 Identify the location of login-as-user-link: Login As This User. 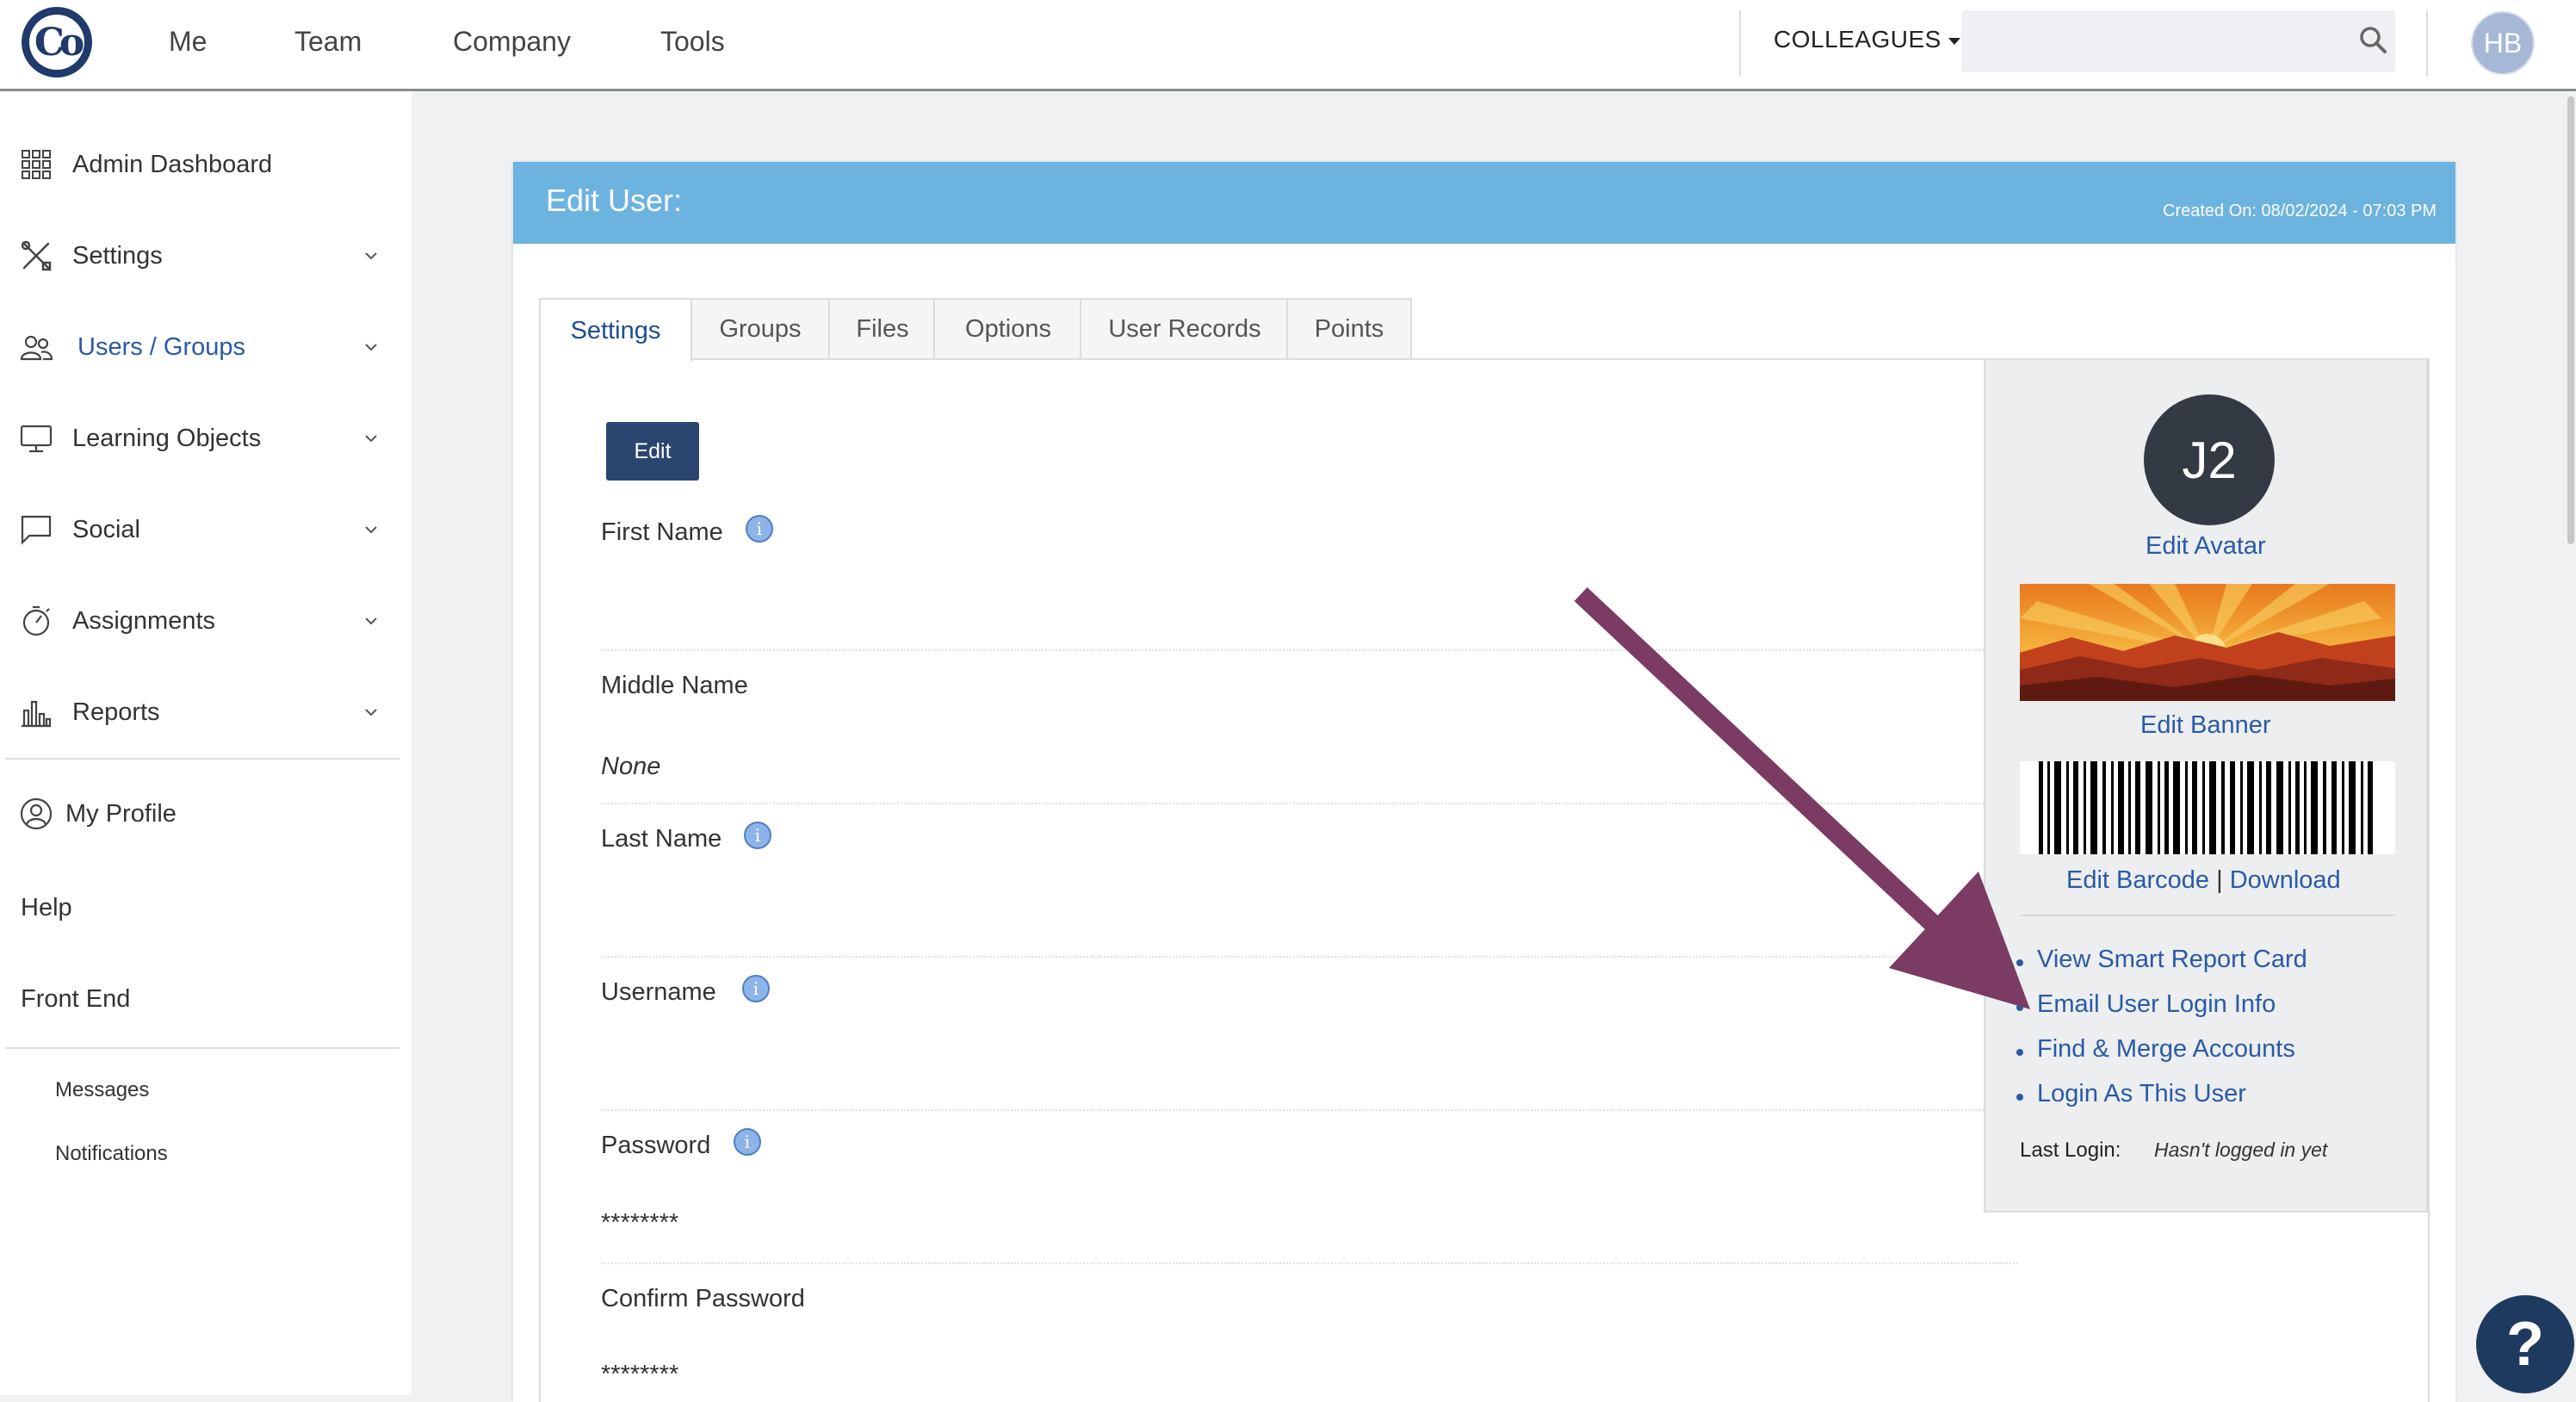
(2159, 1102).